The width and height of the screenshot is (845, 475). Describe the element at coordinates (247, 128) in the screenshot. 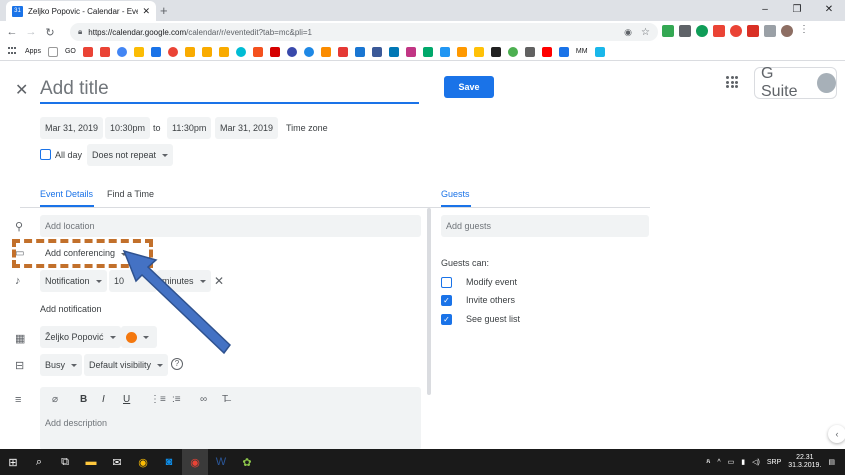

I see `end-date-button: Mar 31, 2019` at that location.